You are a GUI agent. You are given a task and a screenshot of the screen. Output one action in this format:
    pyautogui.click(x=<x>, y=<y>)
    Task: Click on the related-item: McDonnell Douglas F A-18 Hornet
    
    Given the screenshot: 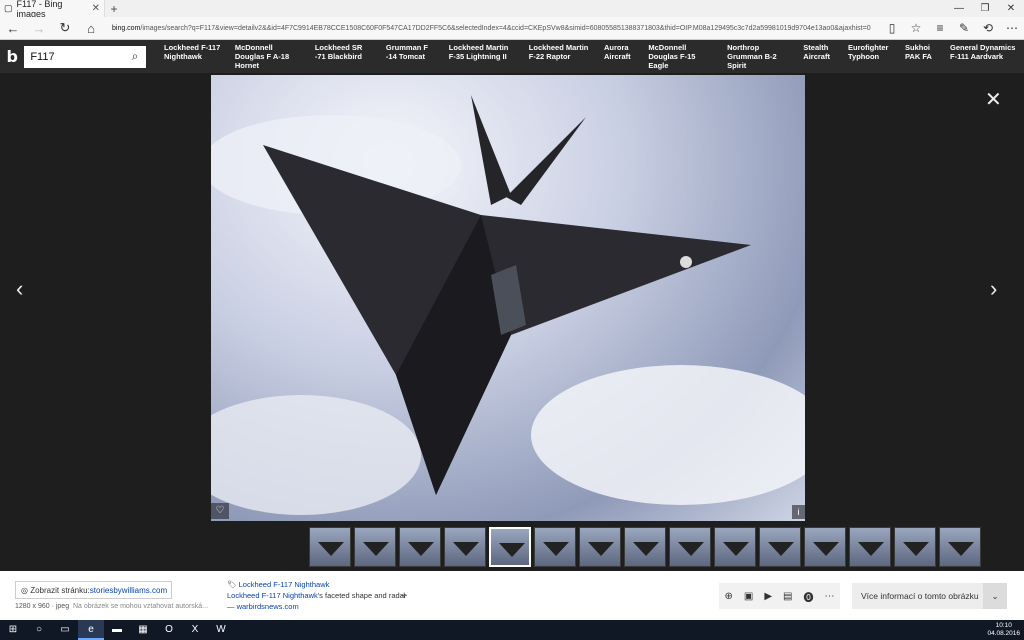 What is the action you would take?
    pyautogui.click(x=269, y=56)
    